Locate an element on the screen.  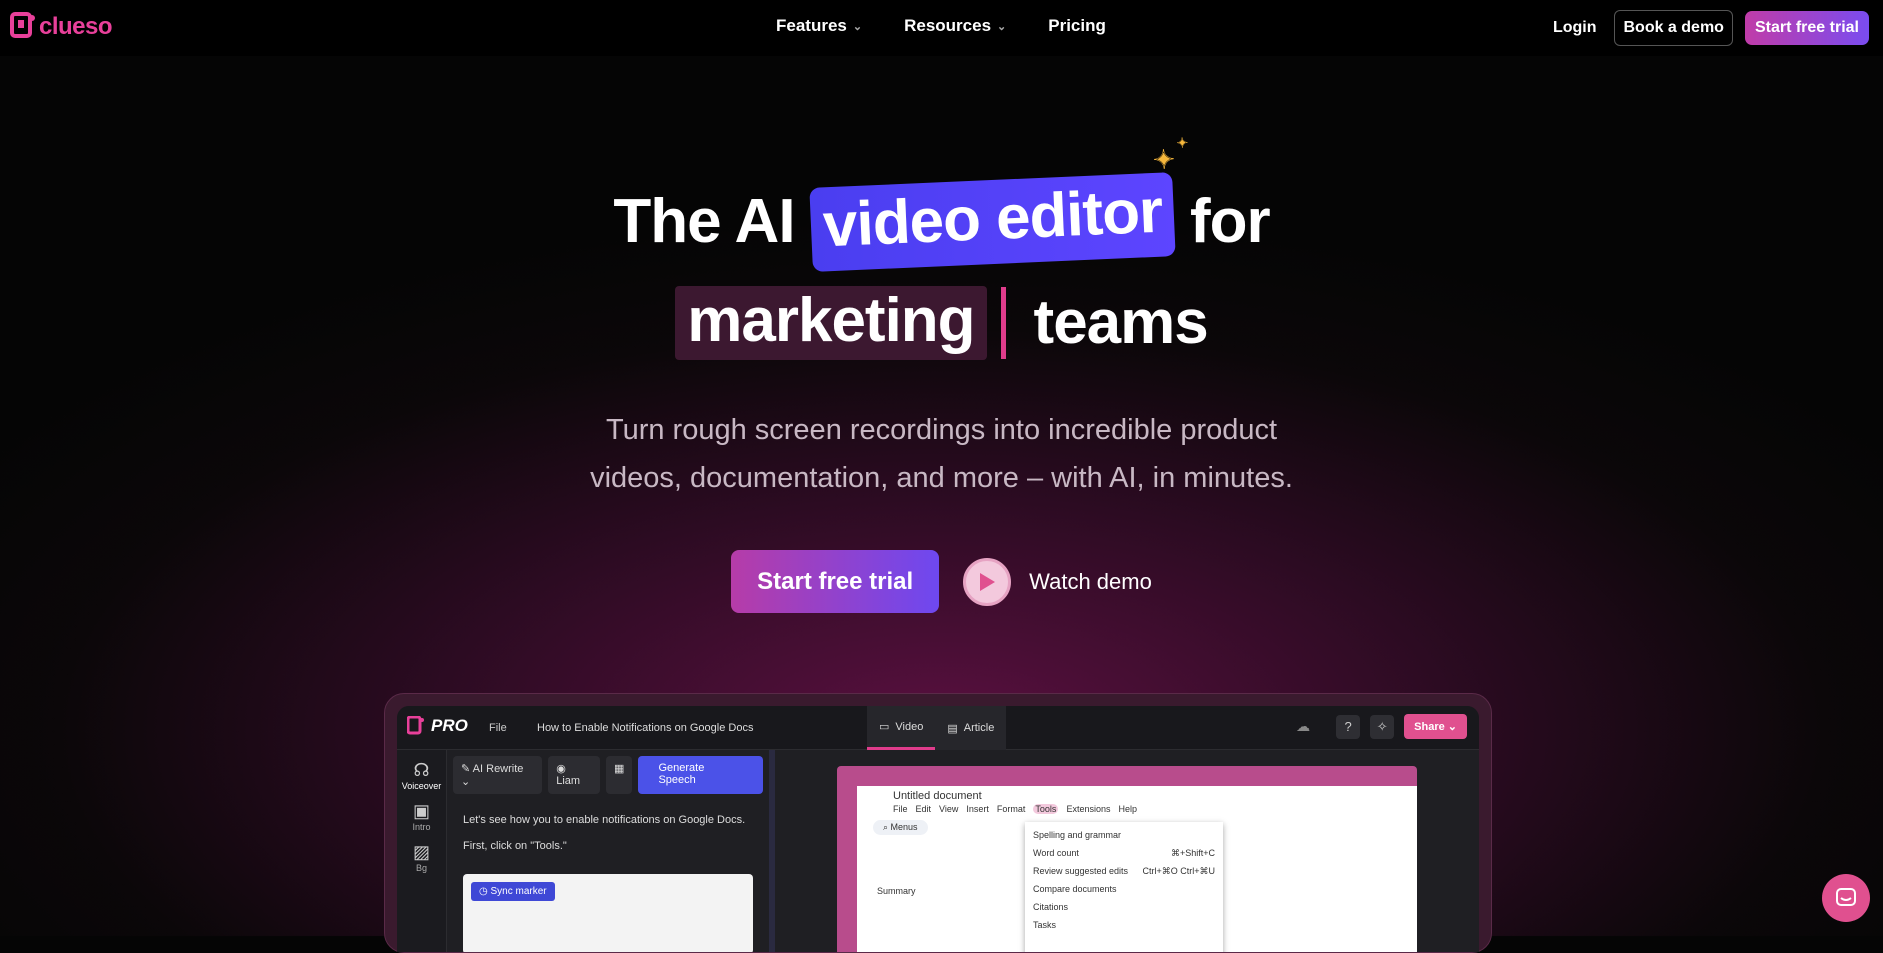
ai-rewrite-label: AI Rewrite is located at coordinates (498, 769).